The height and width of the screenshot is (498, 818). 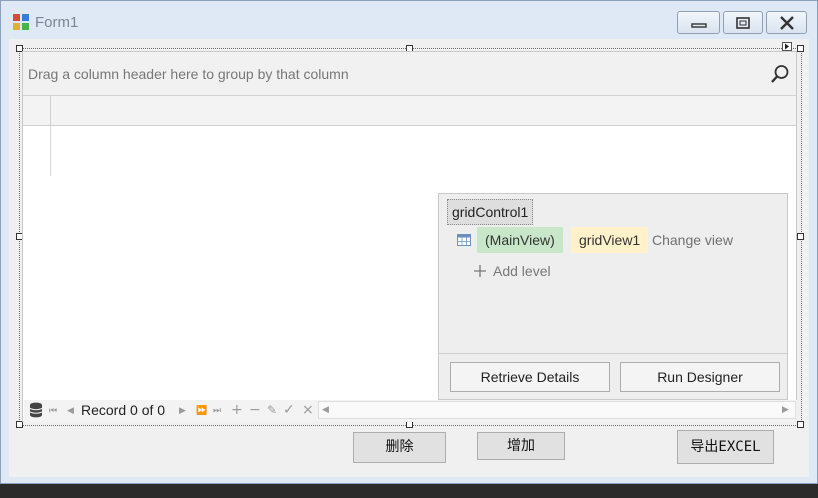 I want to click on add-button: 增加, so click(x=521, y=446).